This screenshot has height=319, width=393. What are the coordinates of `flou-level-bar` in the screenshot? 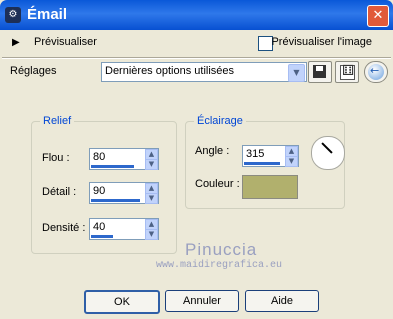 It's located at (112, 166).